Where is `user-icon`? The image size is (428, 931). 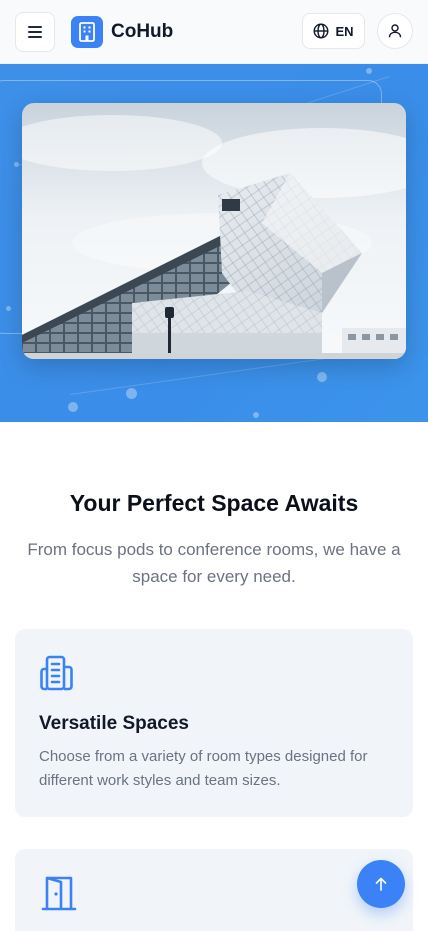 user-icon is located at coordinates (395, 31).